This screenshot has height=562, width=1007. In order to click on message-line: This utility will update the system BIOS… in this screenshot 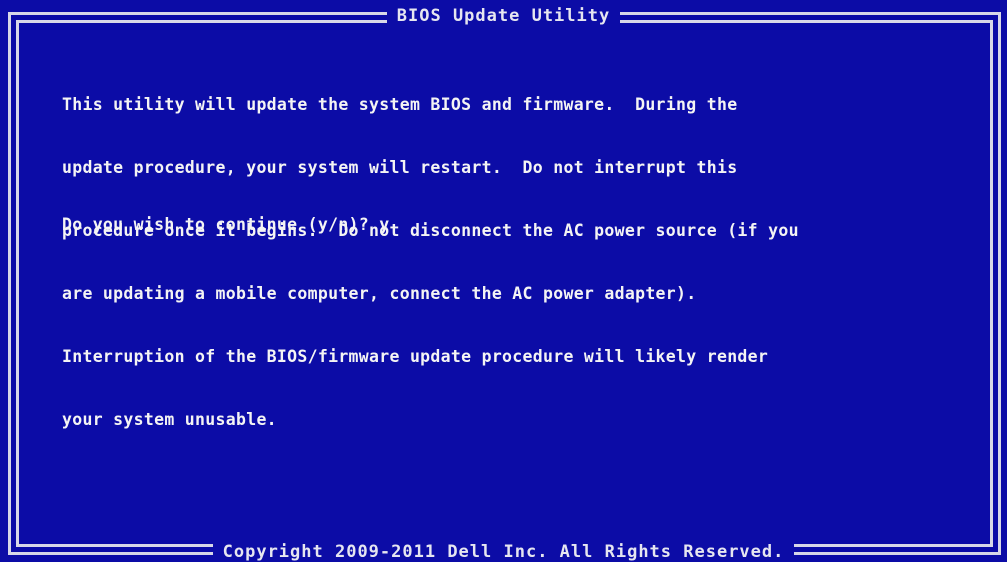, I will do `click(400, 104)`.